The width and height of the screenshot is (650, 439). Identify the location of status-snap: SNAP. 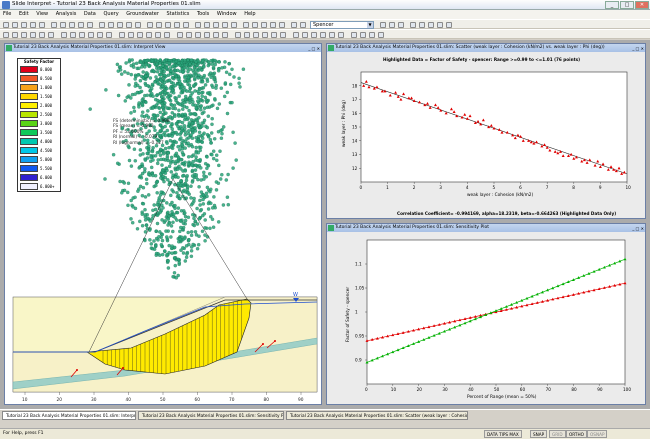
(539, 434).